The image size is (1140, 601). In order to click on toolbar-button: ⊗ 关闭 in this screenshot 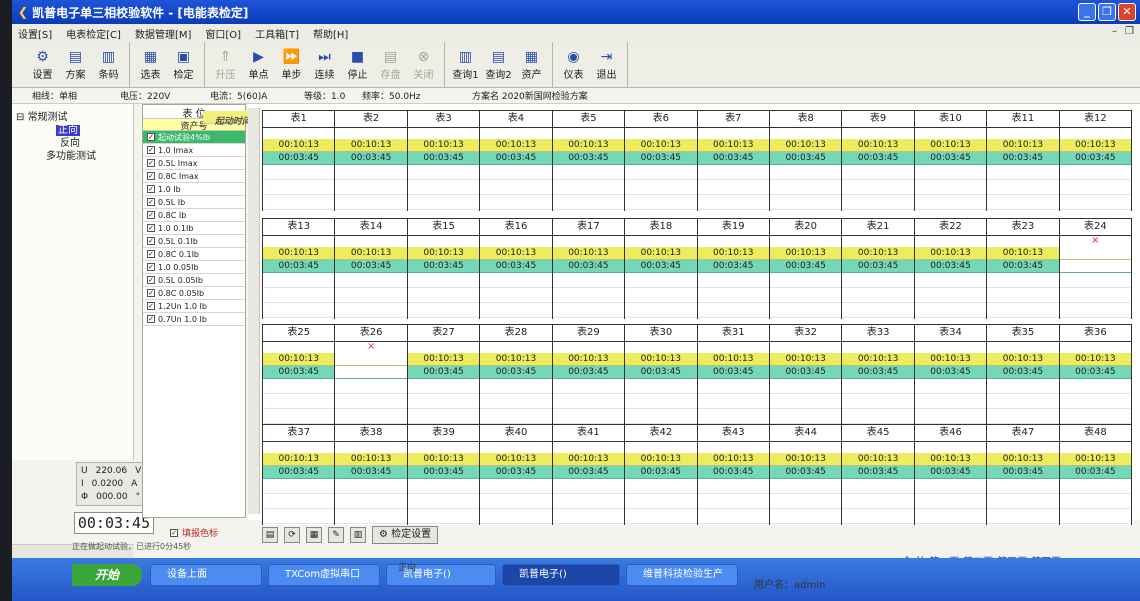, I will do `click(423, 64)`.